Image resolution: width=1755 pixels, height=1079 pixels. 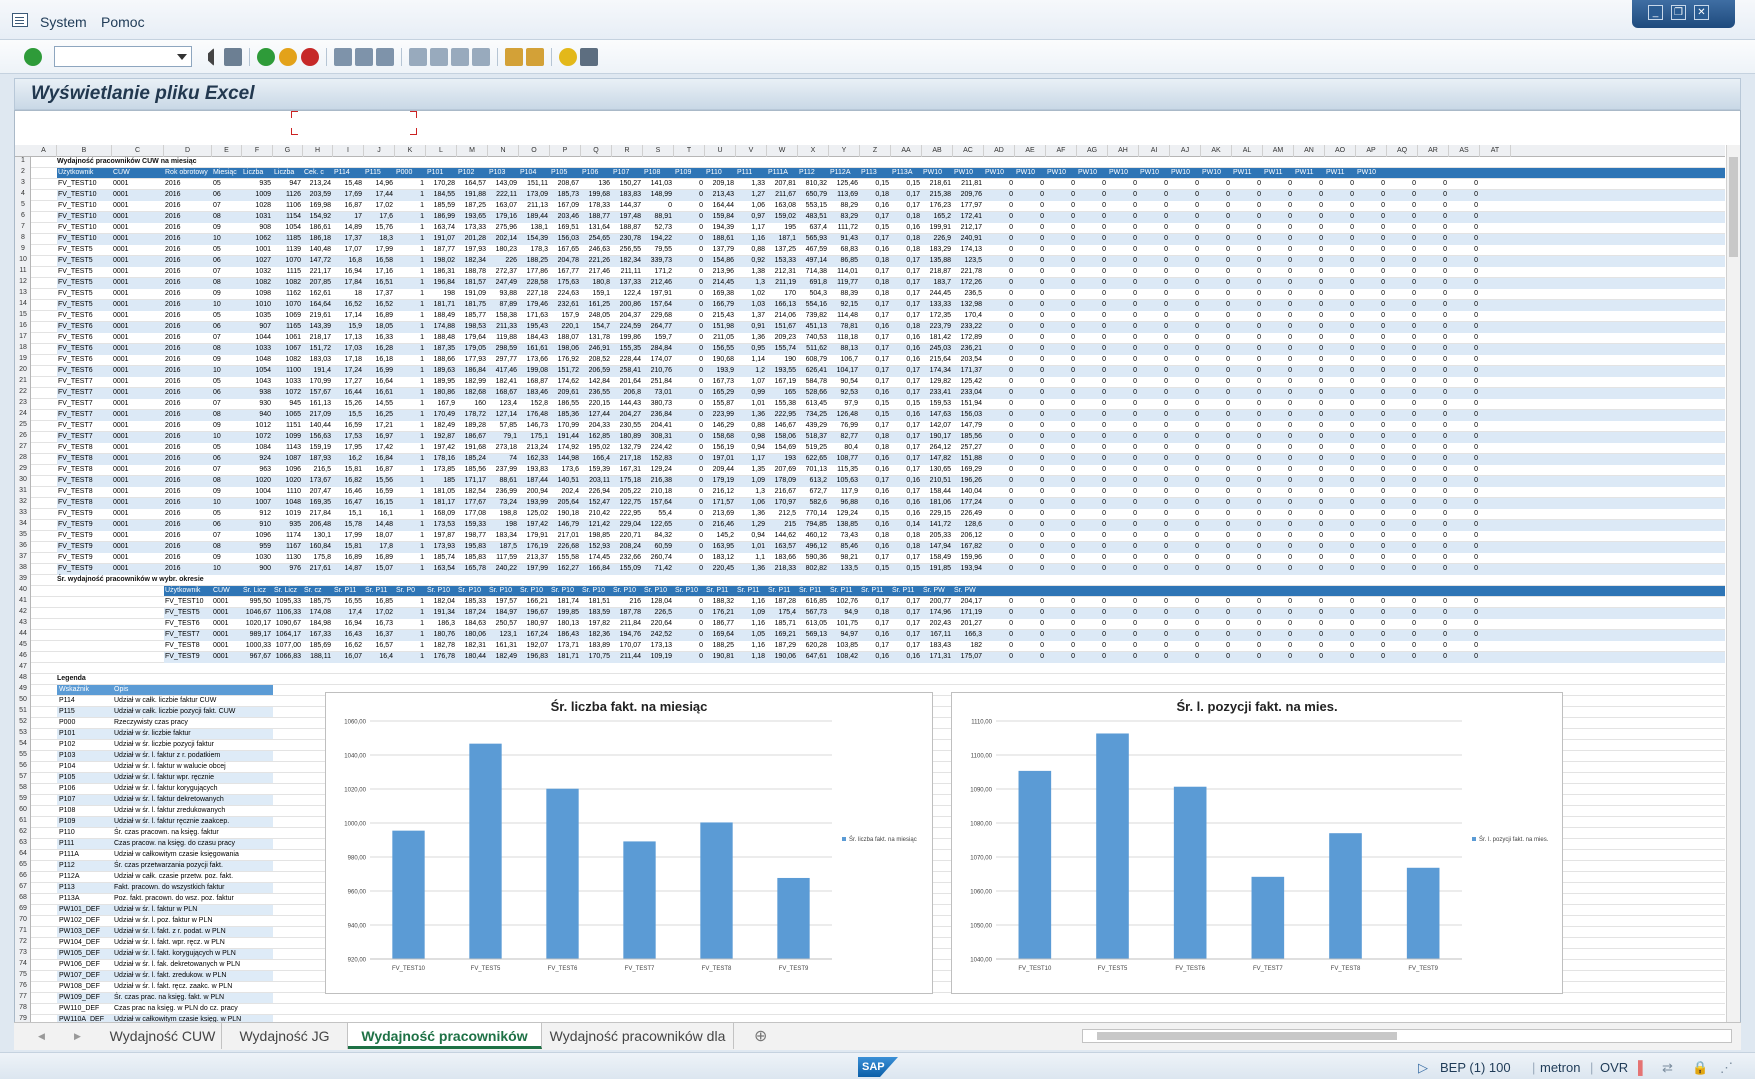 I want to click on column-header: U, so click(x=720, y=151).